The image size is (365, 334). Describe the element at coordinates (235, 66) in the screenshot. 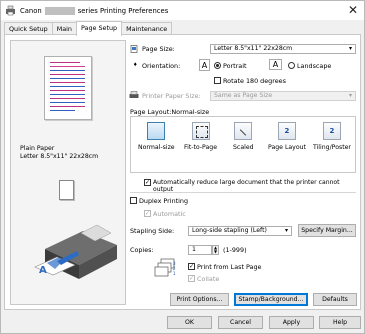

I see `portrait-label: Portrait` at that location.